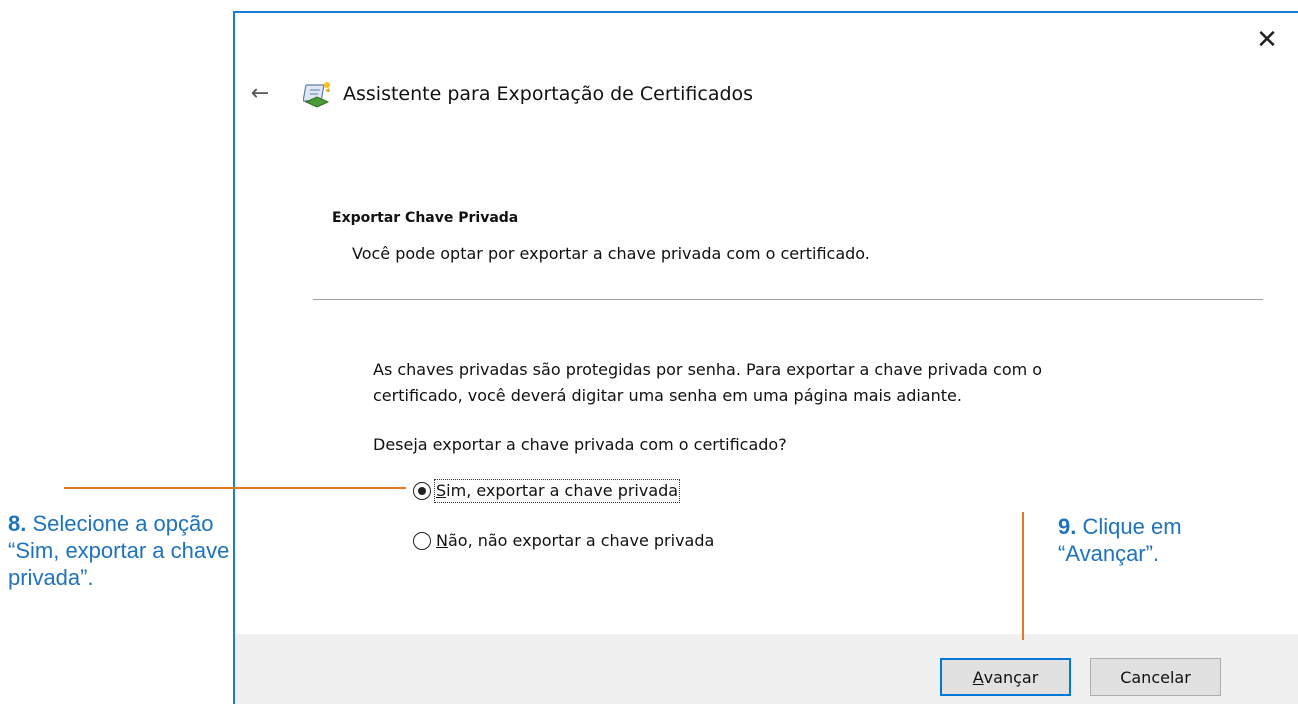 This screenshot has height=704, width=1298. What do you see at coordinates (1267, 40) in the screenshot?
I see `close-icon: ✕` at bounding box center [1267, 40].